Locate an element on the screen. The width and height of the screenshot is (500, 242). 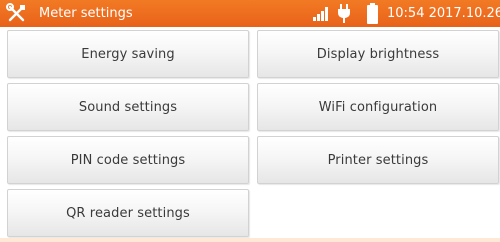
energy-saving-label: Energy saving is located at coordinates (128, 54).